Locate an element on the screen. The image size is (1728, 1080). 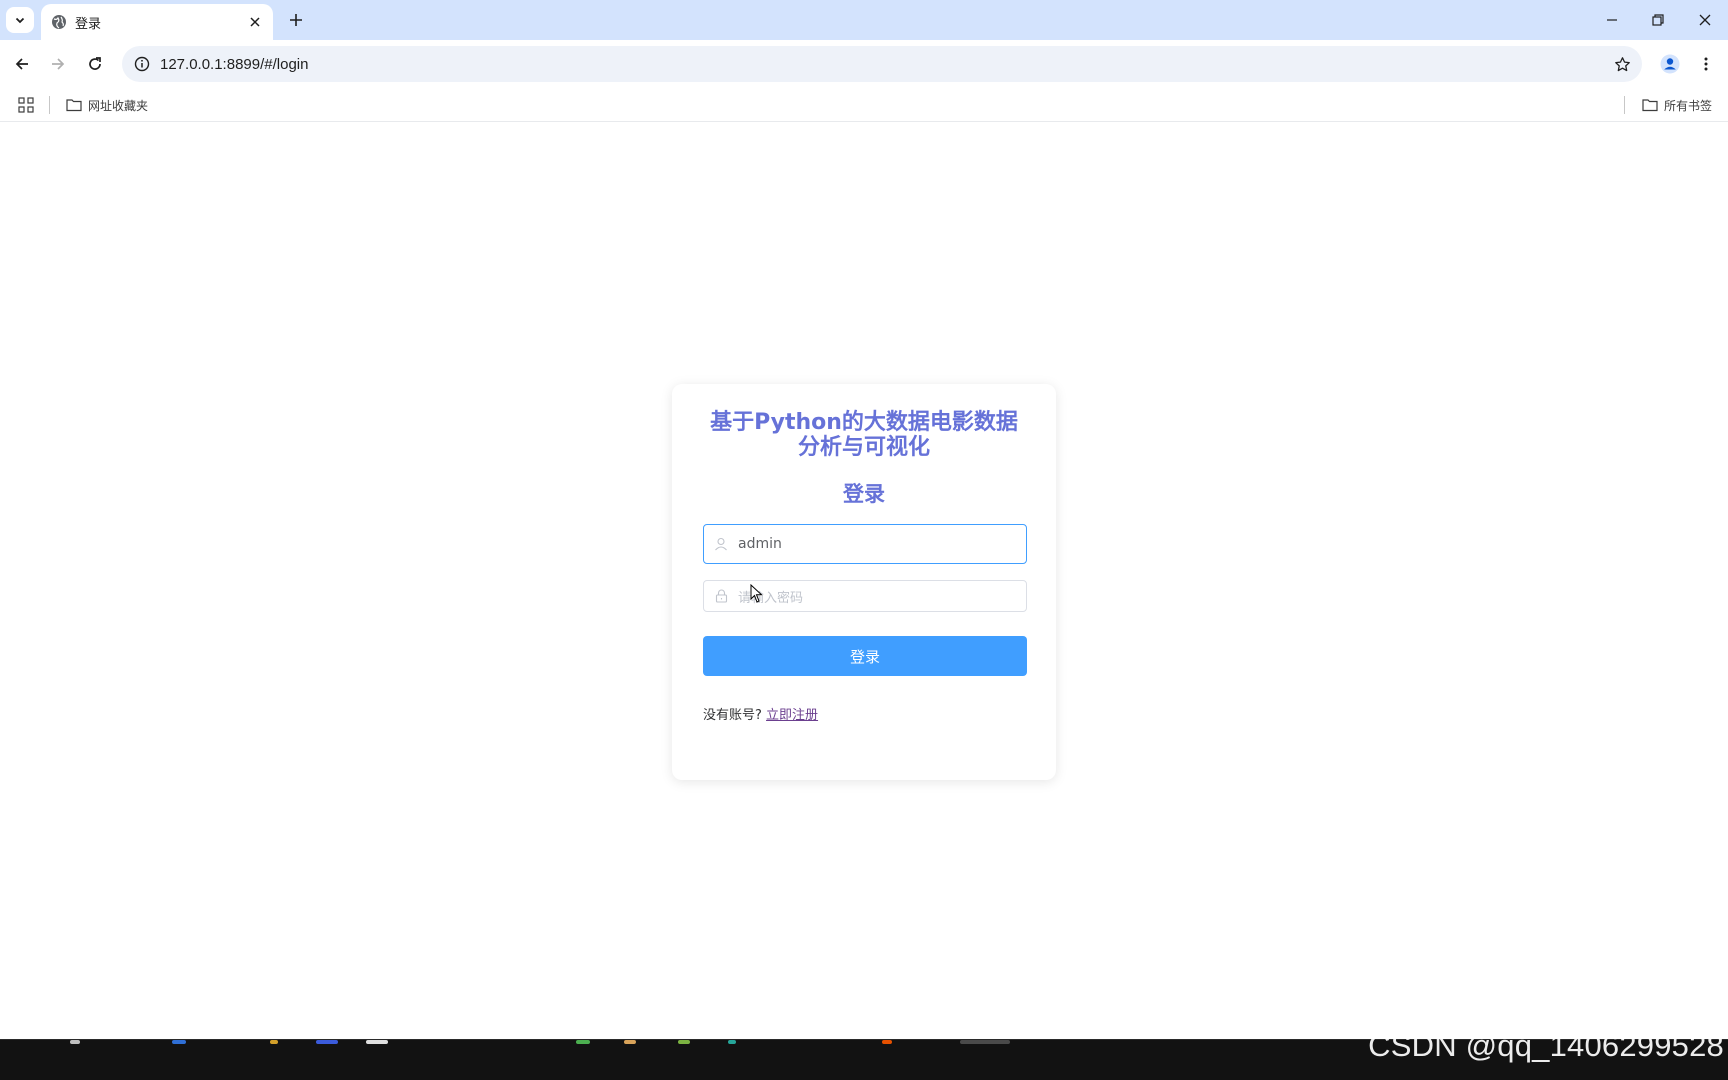
restore-icon is located at coordinates (1658, 20).